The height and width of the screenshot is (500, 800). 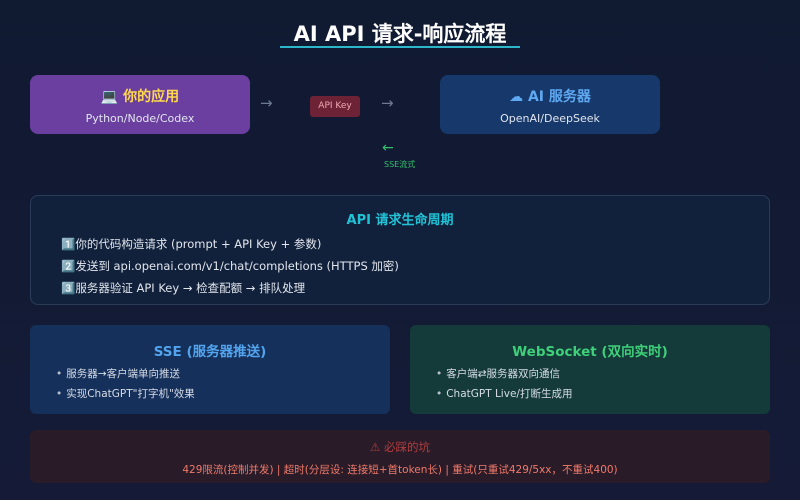 What do you see at coordinates (210, 352) in the screenshot?
I see `sse-panel-title: SSE (服务器推送)` at bounding box center [210, 352].